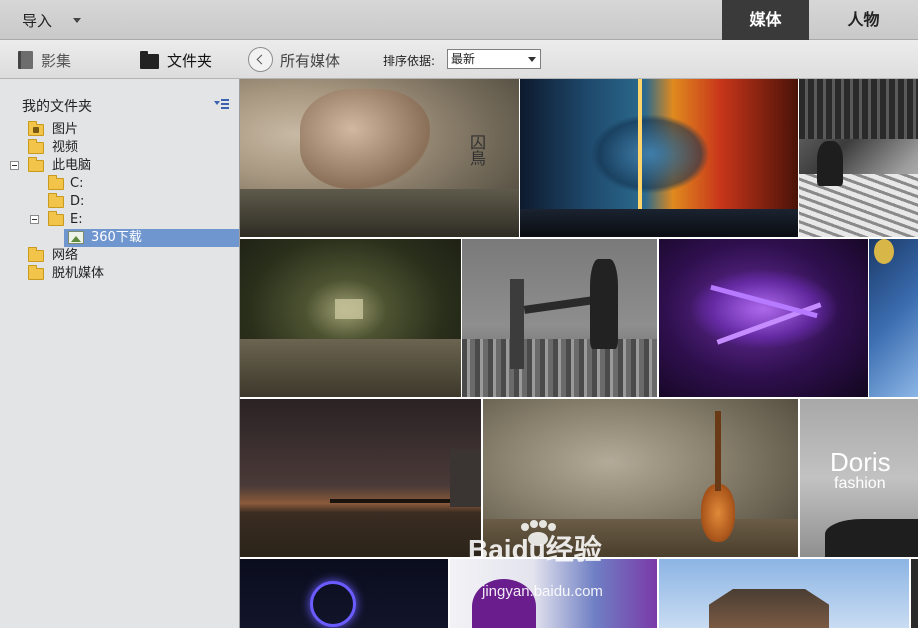  What do you see at coordinates (116, 237) in the screenshot?
I see `tree-item-label: 360下载` at bounding box center [116, 237].